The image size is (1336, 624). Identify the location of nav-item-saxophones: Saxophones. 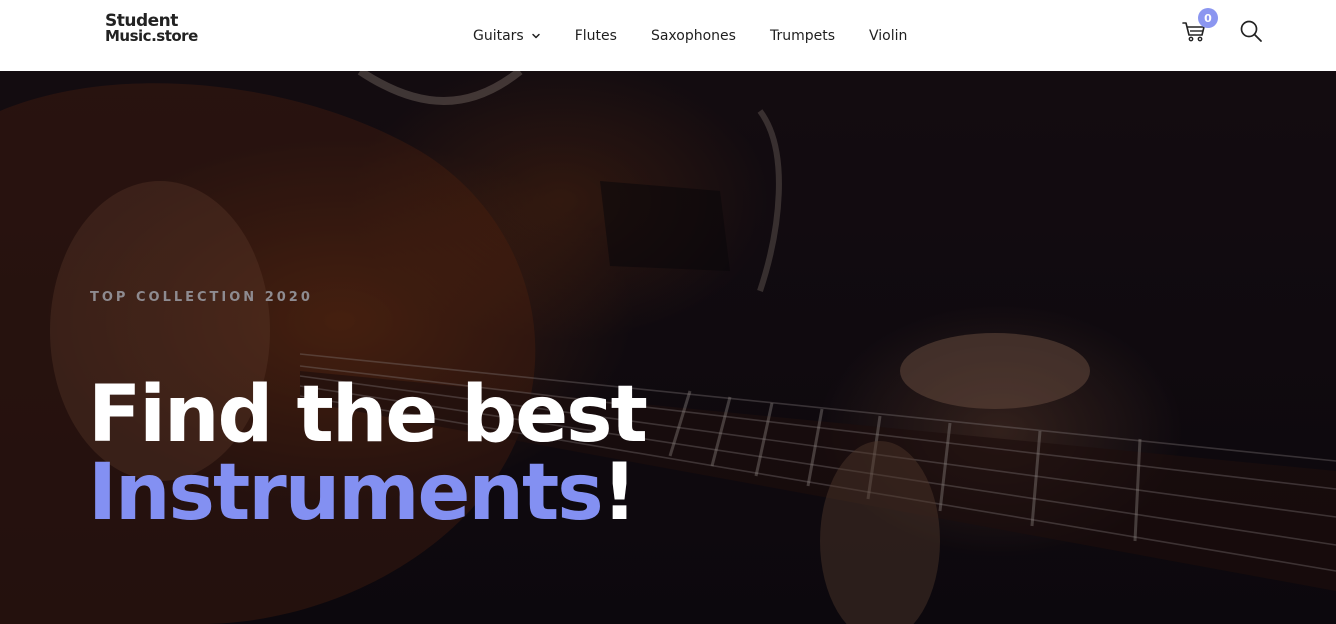
(693, 36).